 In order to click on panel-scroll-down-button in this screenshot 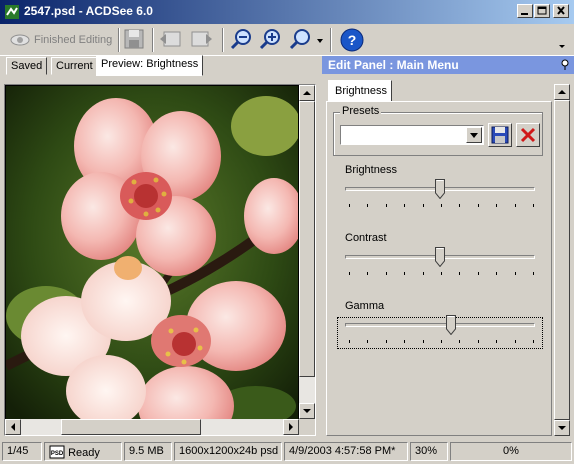, I will do `click(562, 428)`.